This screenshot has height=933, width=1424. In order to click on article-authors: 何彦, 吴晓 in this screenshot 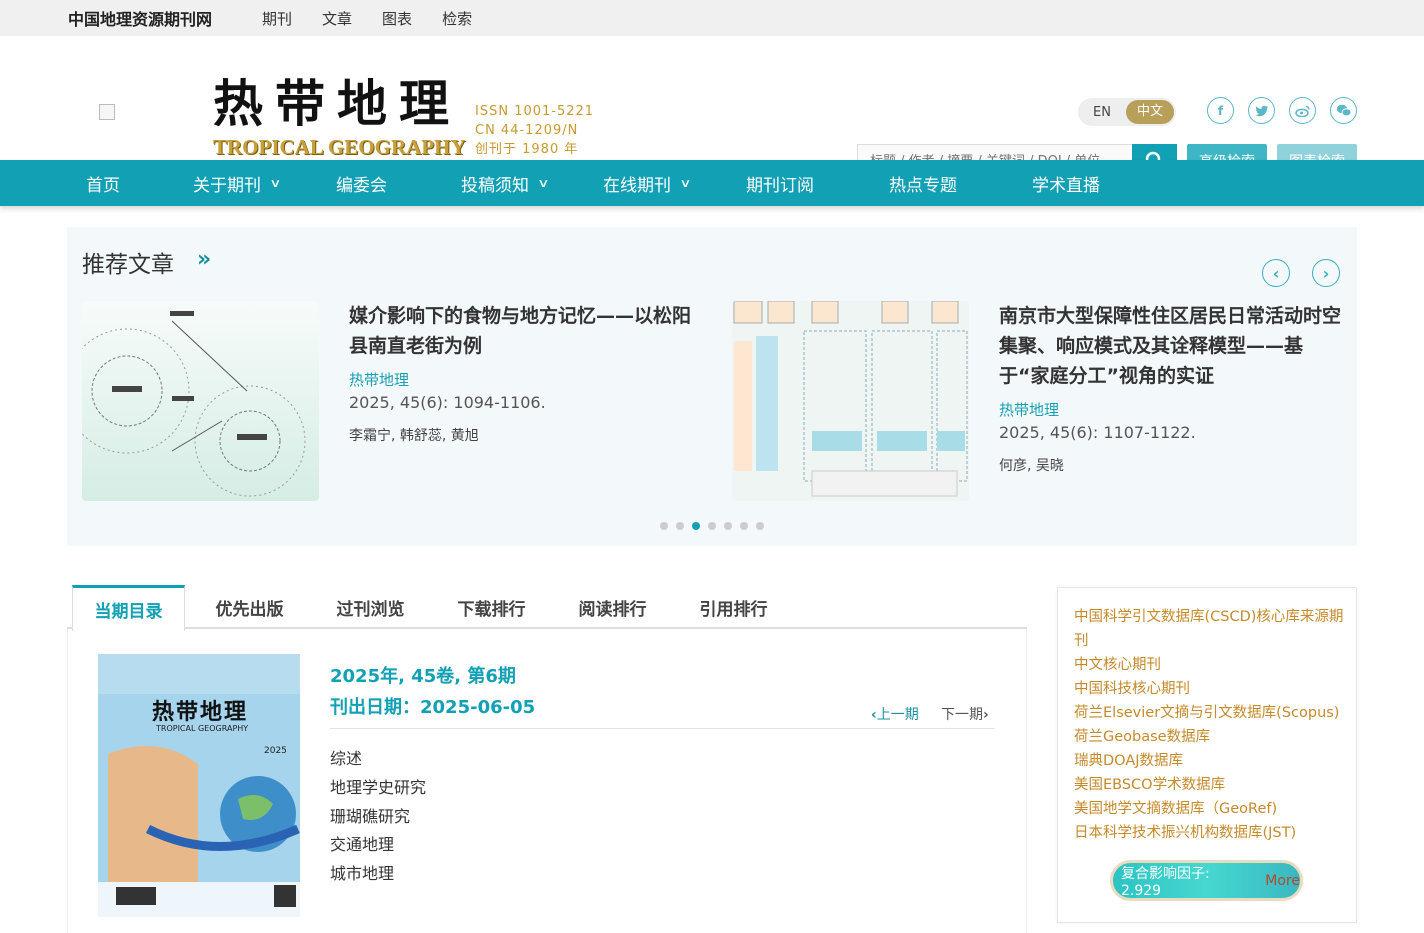, I will do `click(1031, 466)`.